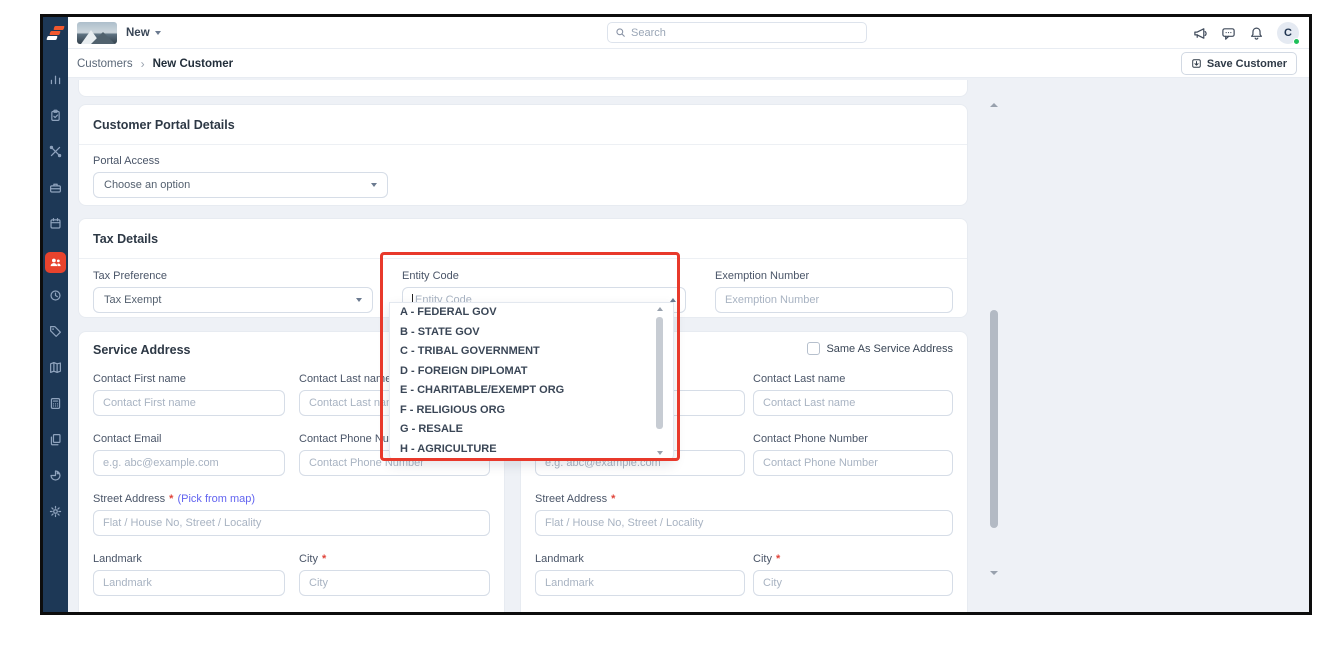 This screenshot has width=1339, height=649. What do you see at coordinates (55, 118) in the screenshot?
I see `sidebar-item-jobs` at bounding box center [55, 118].